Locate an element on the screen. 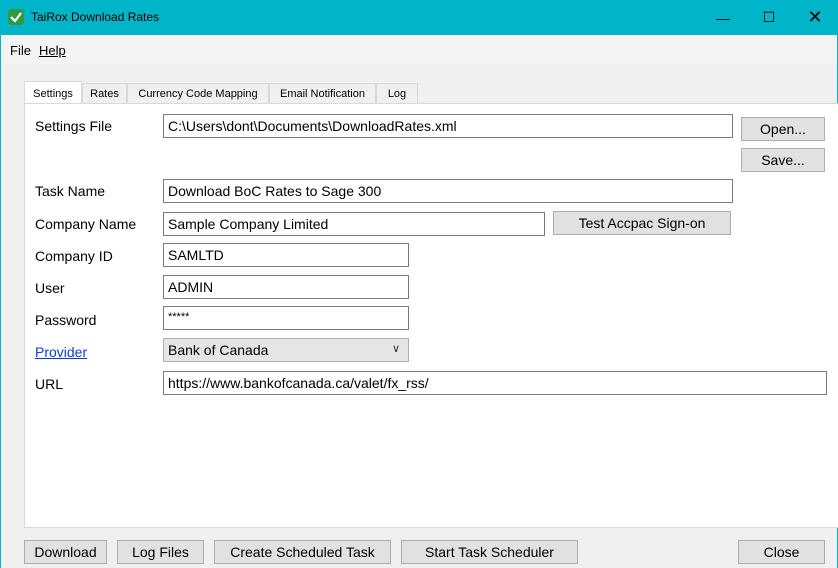 The height and width of the screenshot is (568, 838). user-label: User is located at coordinates (50, 288).